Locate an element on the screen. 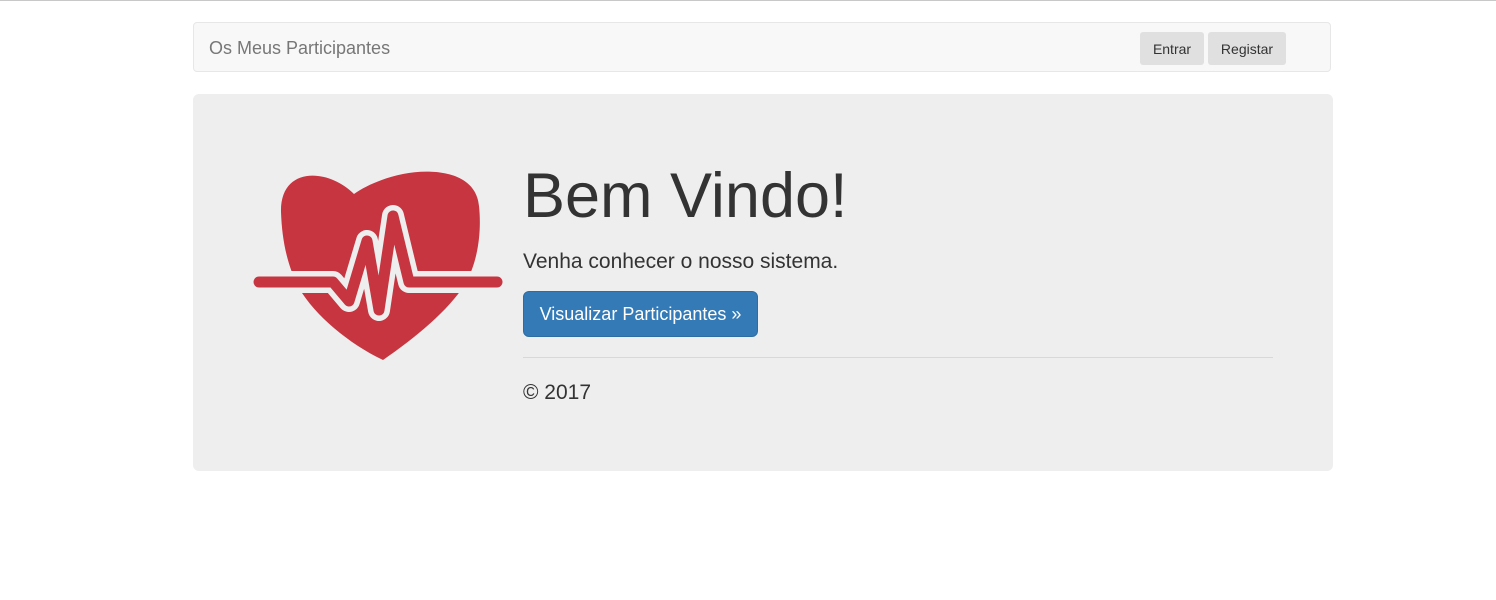  login-button: Entrar is located at coordinates (1172, 48).